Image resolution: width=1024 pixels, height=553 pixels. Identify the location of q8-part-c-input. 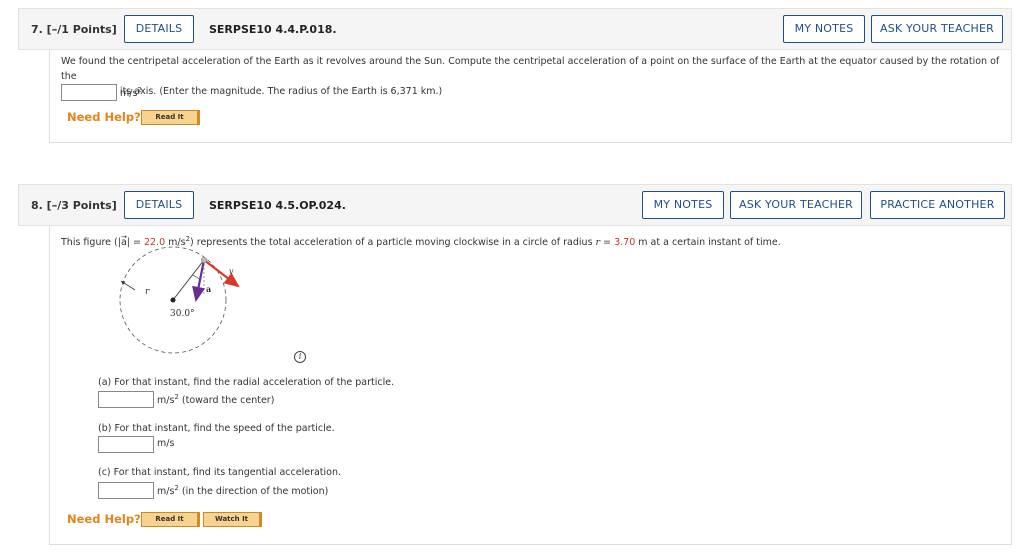
(126, 490).